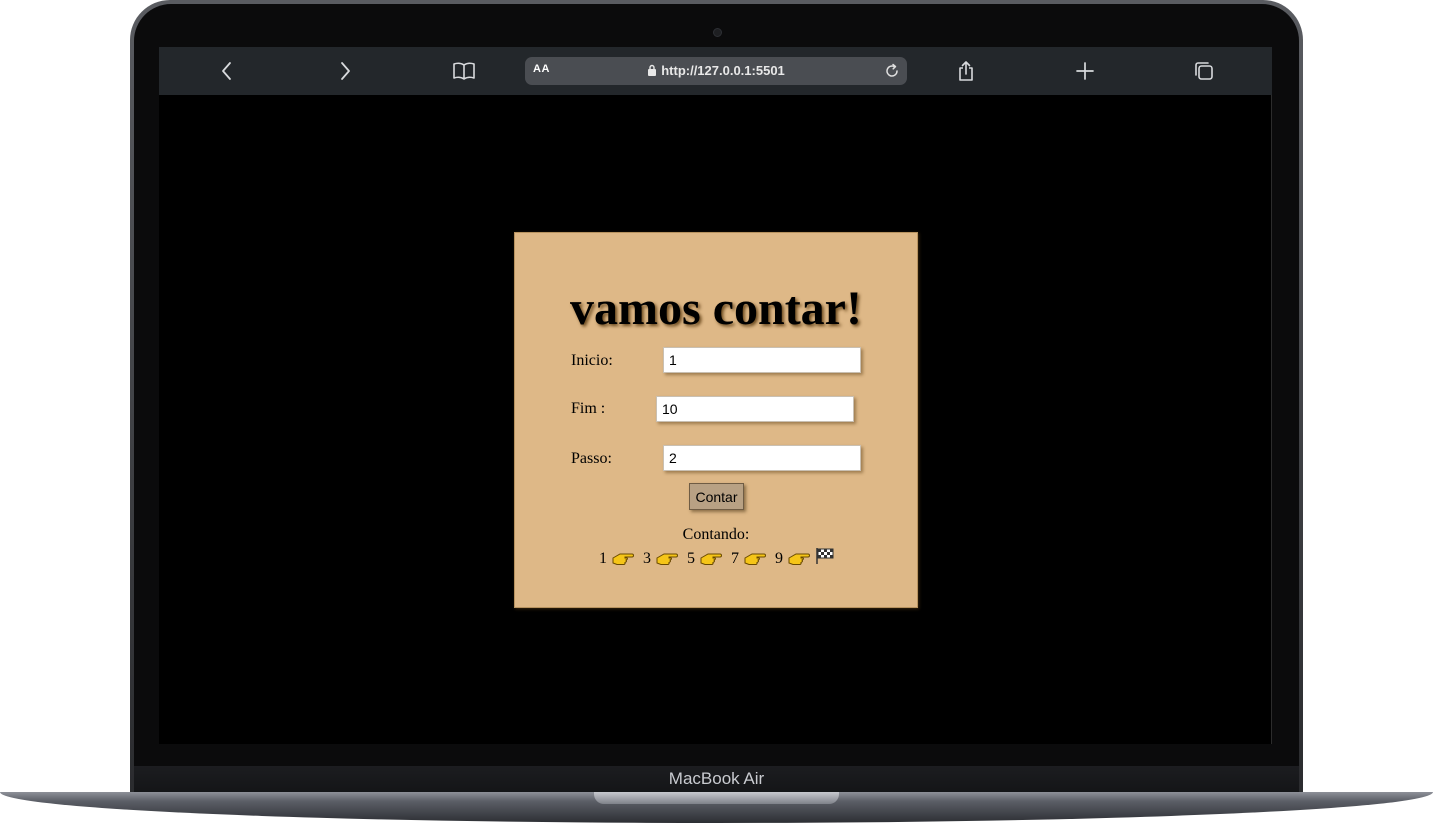 This screenshot has height=823, width=1433. I want to click on laptop-chin: MacBook Air, so click(716, 779).